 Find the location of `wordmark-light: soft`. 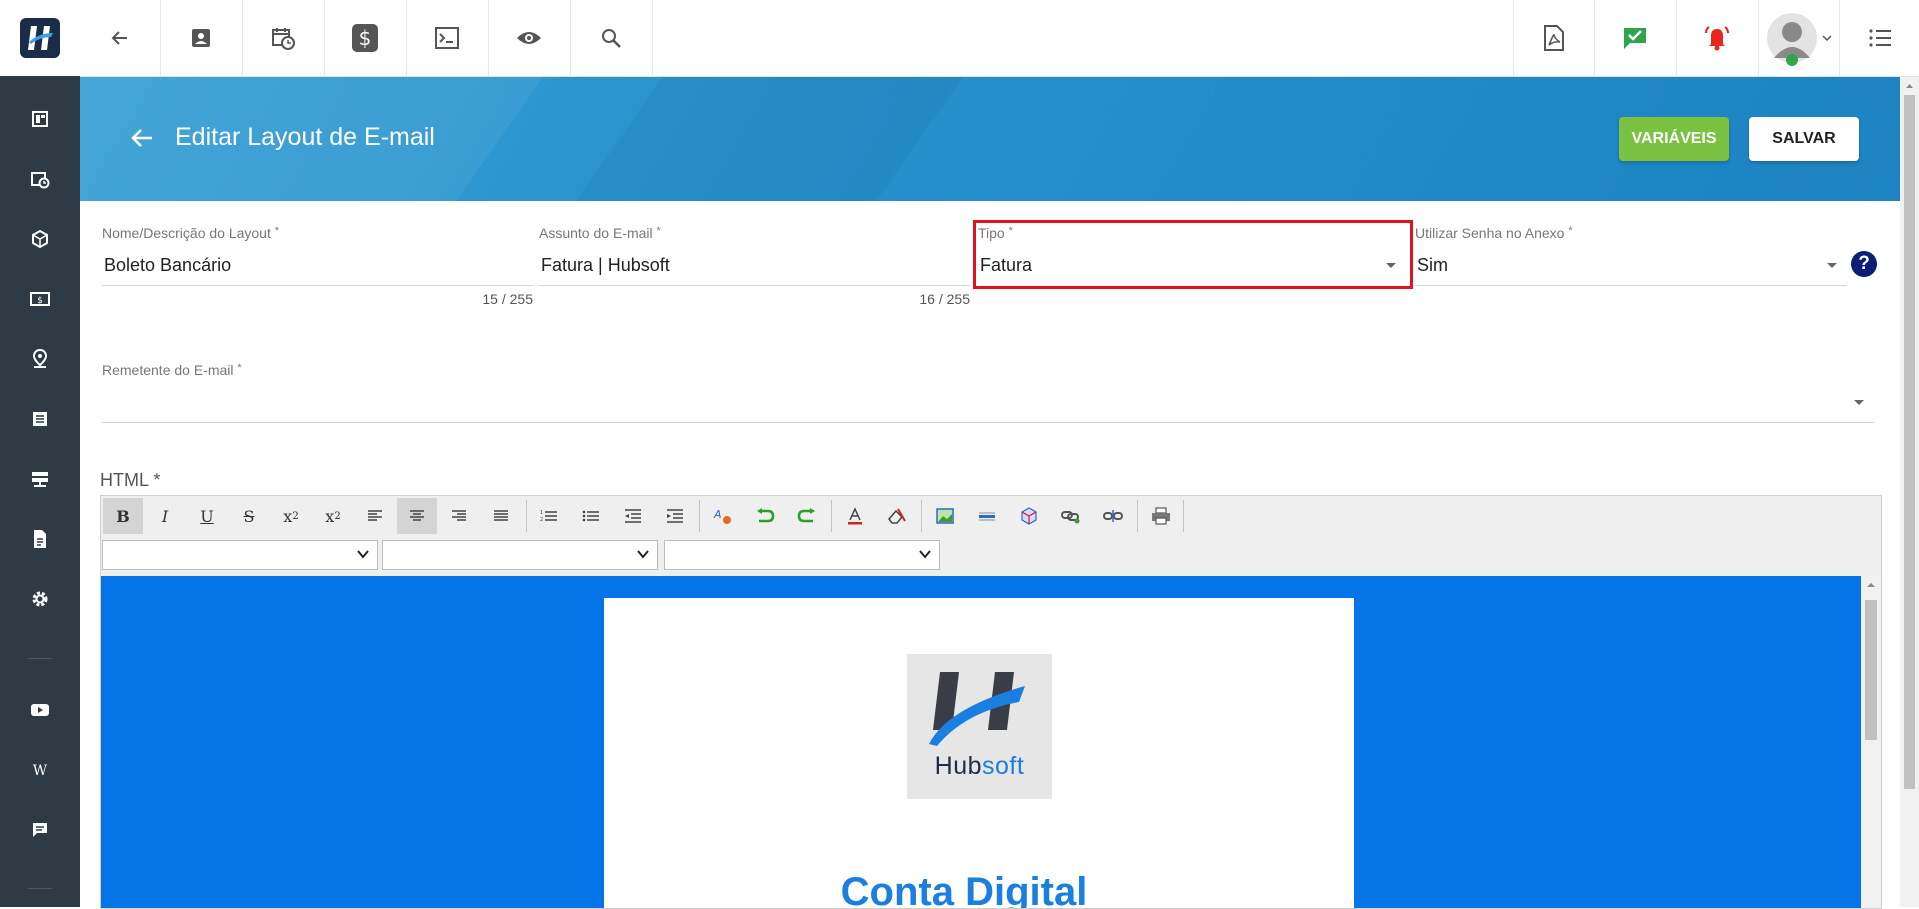

wordmark-light: soft is located at coordinates (1003, 766).